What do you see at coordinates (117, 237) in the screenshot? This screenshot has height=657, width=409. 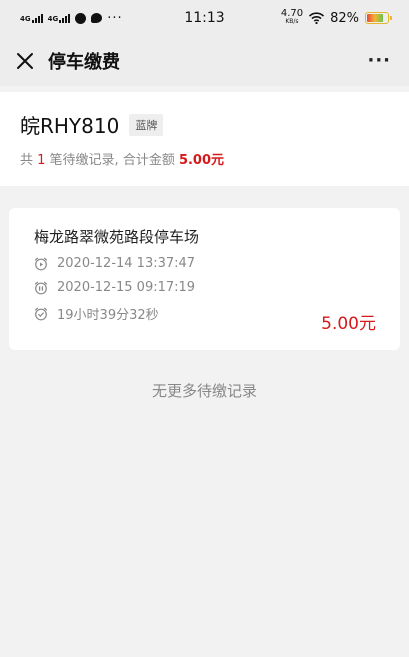 I see `parking-lot-name: 梅龙路翠微苑路段停车场` at bounding box center [117, 237].